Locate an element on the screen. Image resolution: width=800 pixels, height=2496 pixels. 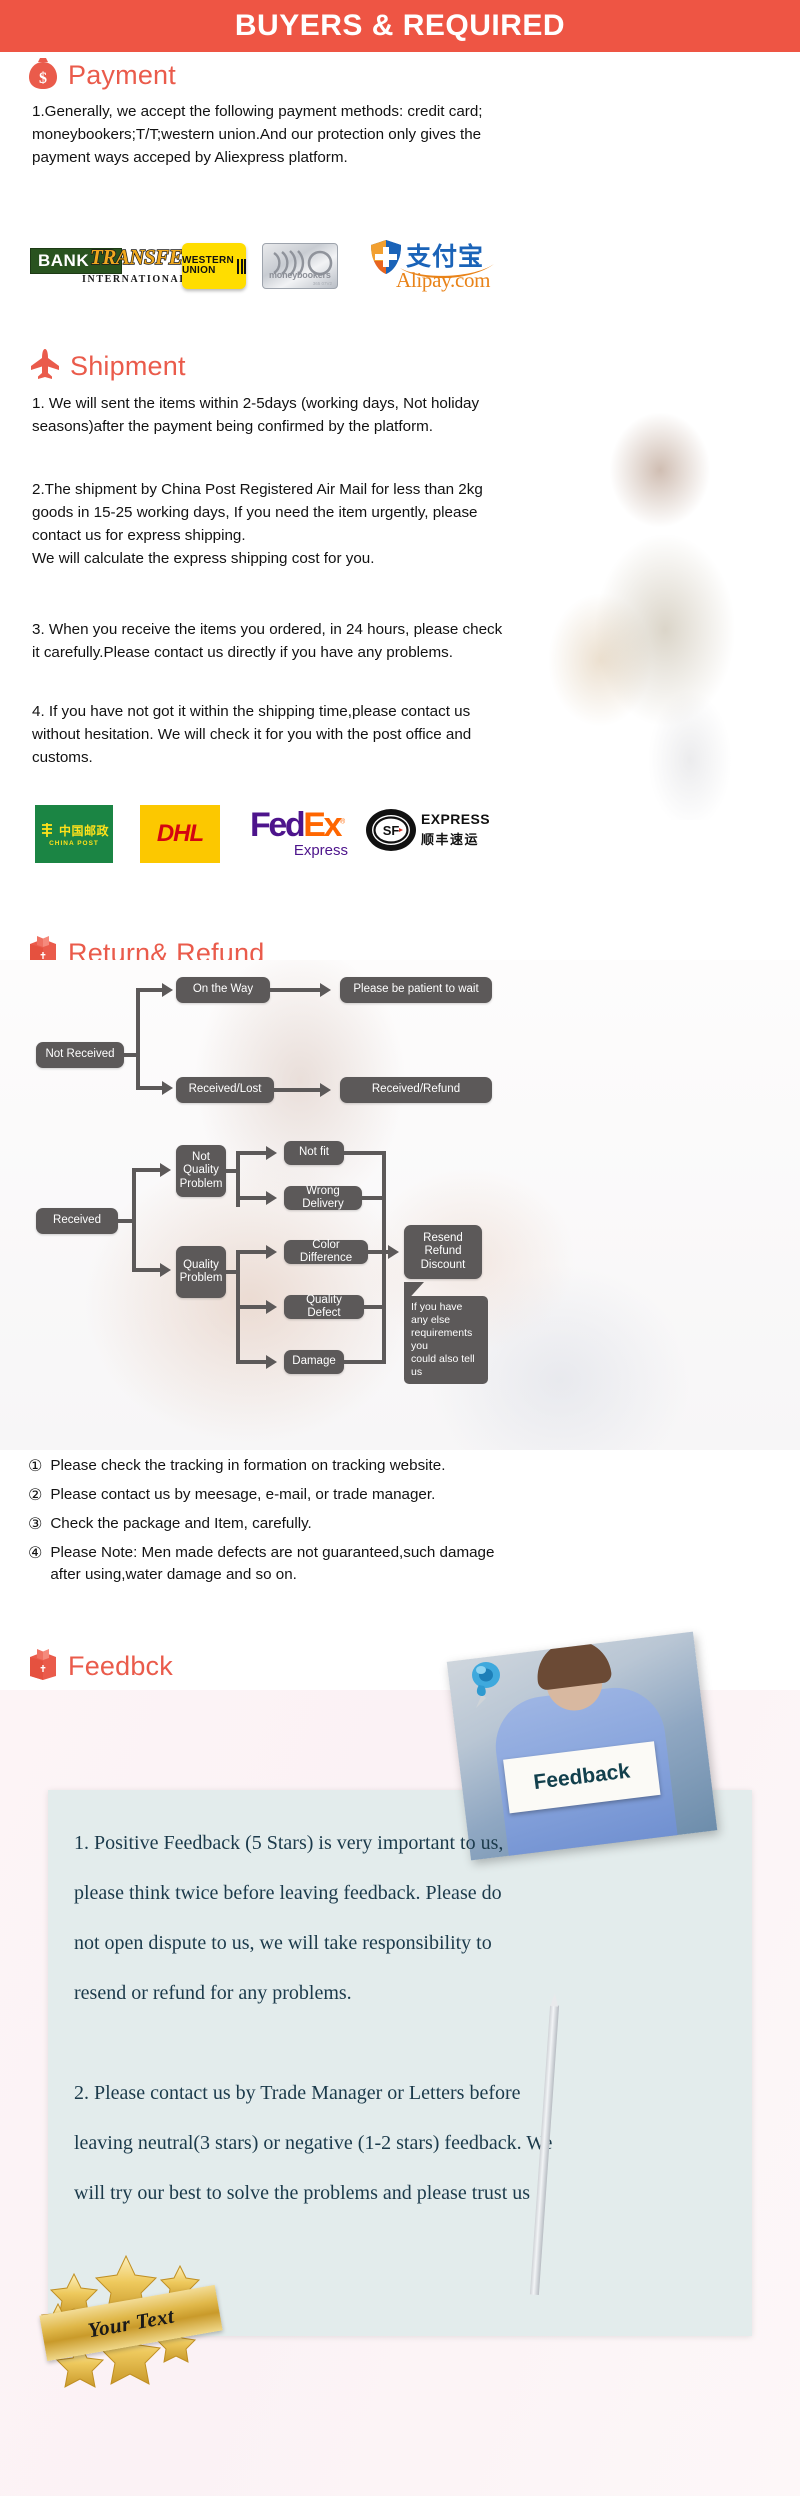
china-post-logo: 中国邮政 CHINA POST is located at coordinates (74, 834).